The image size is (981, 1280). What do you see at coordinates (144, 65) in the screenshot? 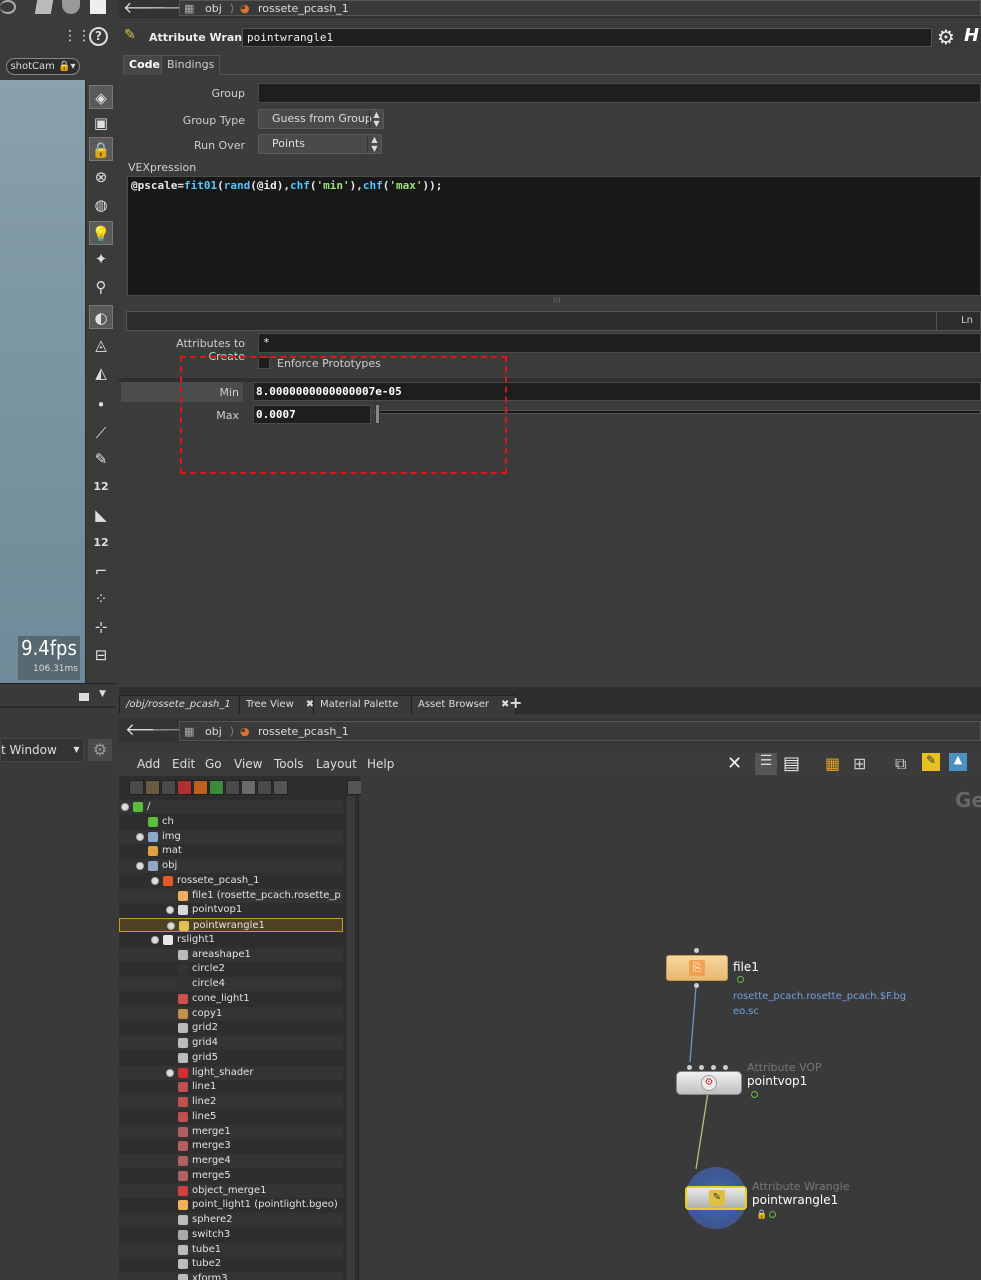
I see `tab-code: Code` at bounding box center [144, 65].